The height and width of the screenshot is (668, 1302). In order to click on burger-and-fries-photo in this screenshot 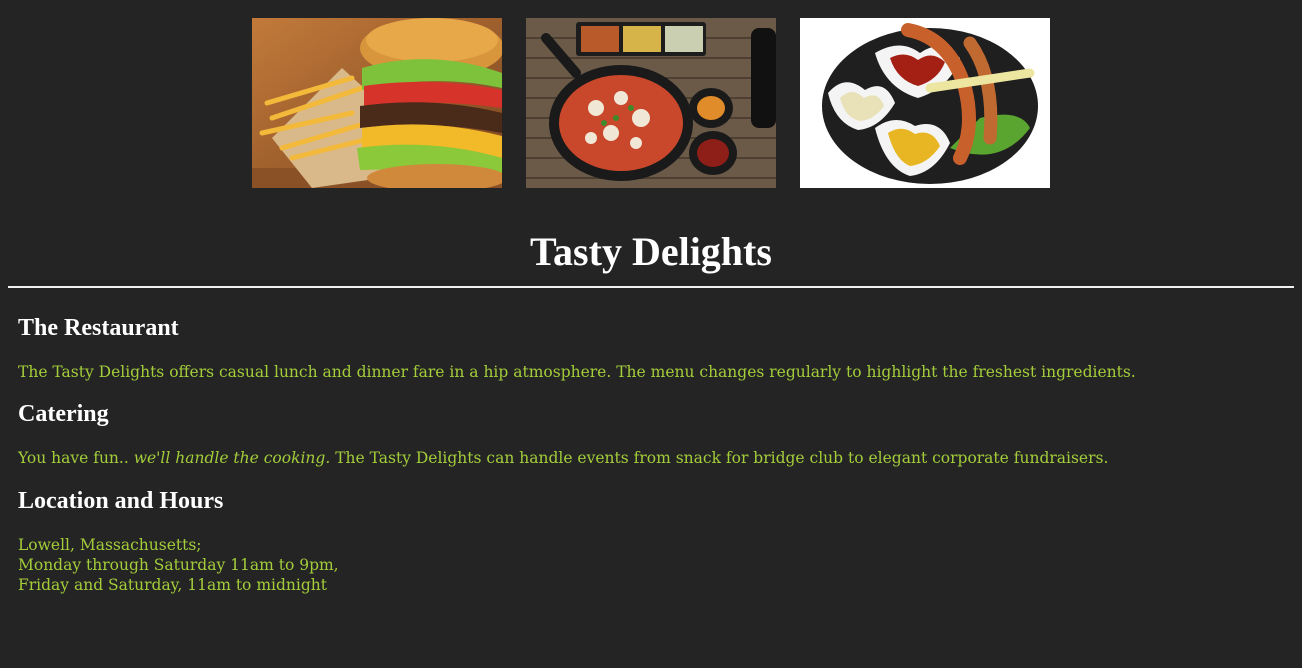, I will do `click(377, 103)`.